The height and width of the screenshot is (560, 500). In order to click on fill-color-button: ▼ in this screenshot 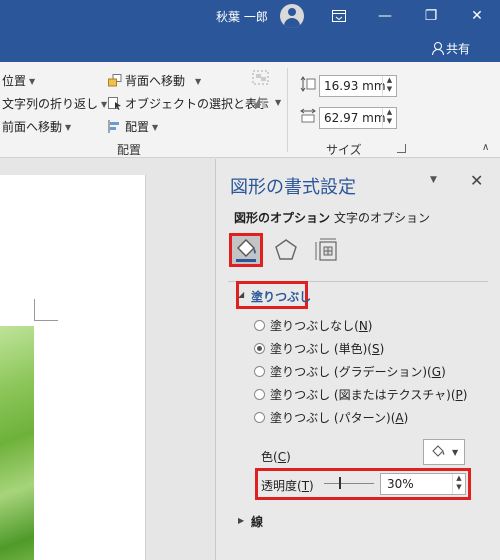, I will do `click(444, 452)`.